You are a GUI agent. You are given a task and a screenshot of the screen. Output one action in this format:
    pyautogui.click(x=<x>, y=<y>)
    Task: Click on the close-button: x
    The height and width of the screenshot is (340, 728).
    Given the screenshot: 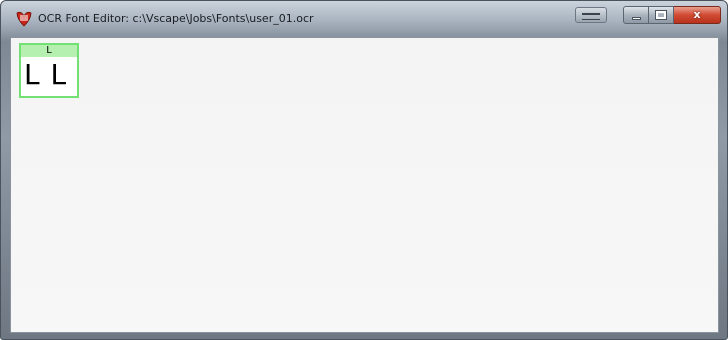 What is the action you would take?
    pyautogui.click(x=697, y=15)
    